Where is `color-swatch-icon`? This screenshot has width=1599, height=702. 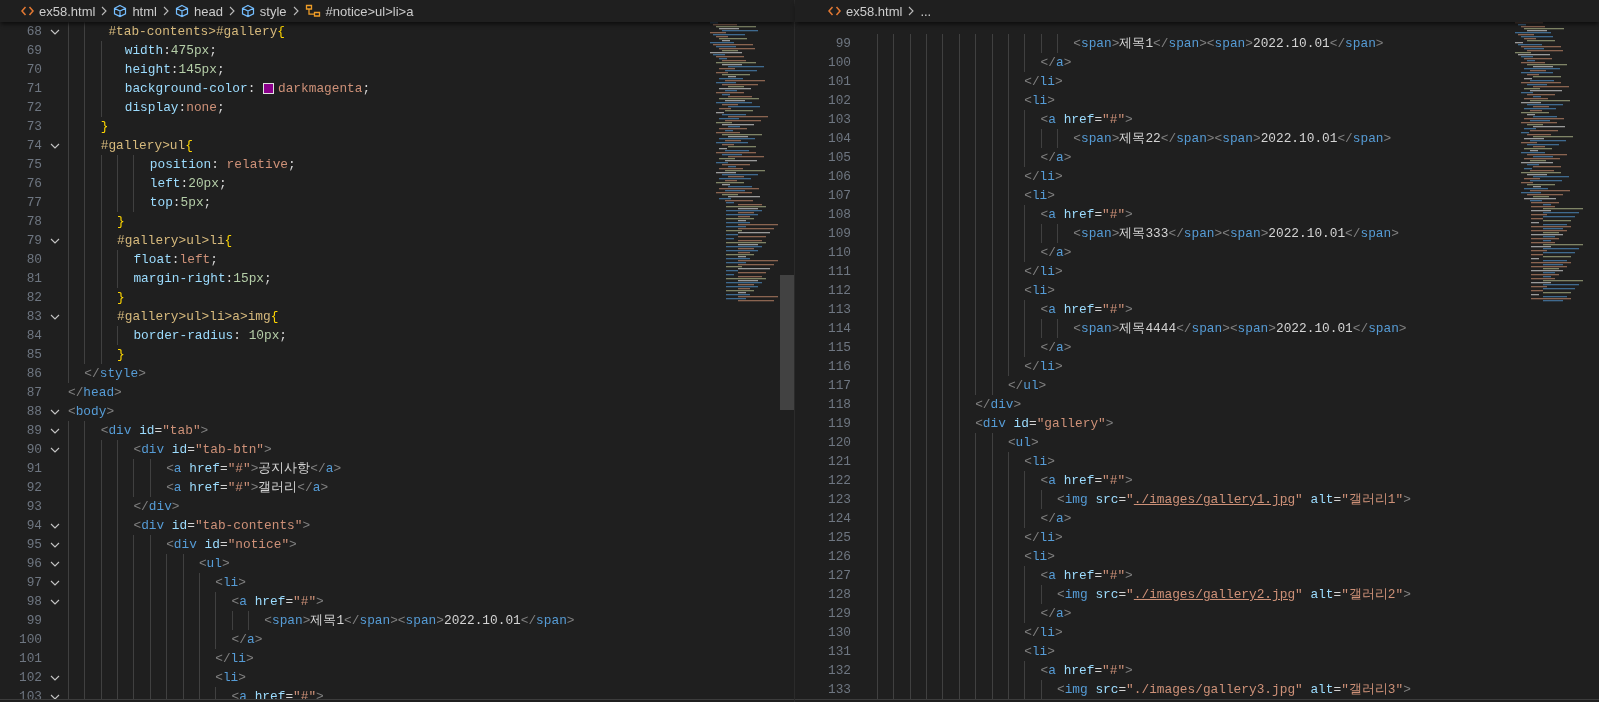
color-swatch-icon is located at coordinates (268, 88).